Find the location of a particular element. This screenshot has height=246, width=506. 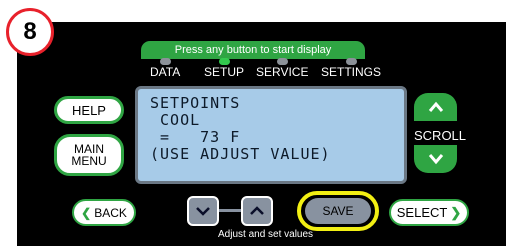

lcd-line-2: COOL is located at coordinates (175, 120).